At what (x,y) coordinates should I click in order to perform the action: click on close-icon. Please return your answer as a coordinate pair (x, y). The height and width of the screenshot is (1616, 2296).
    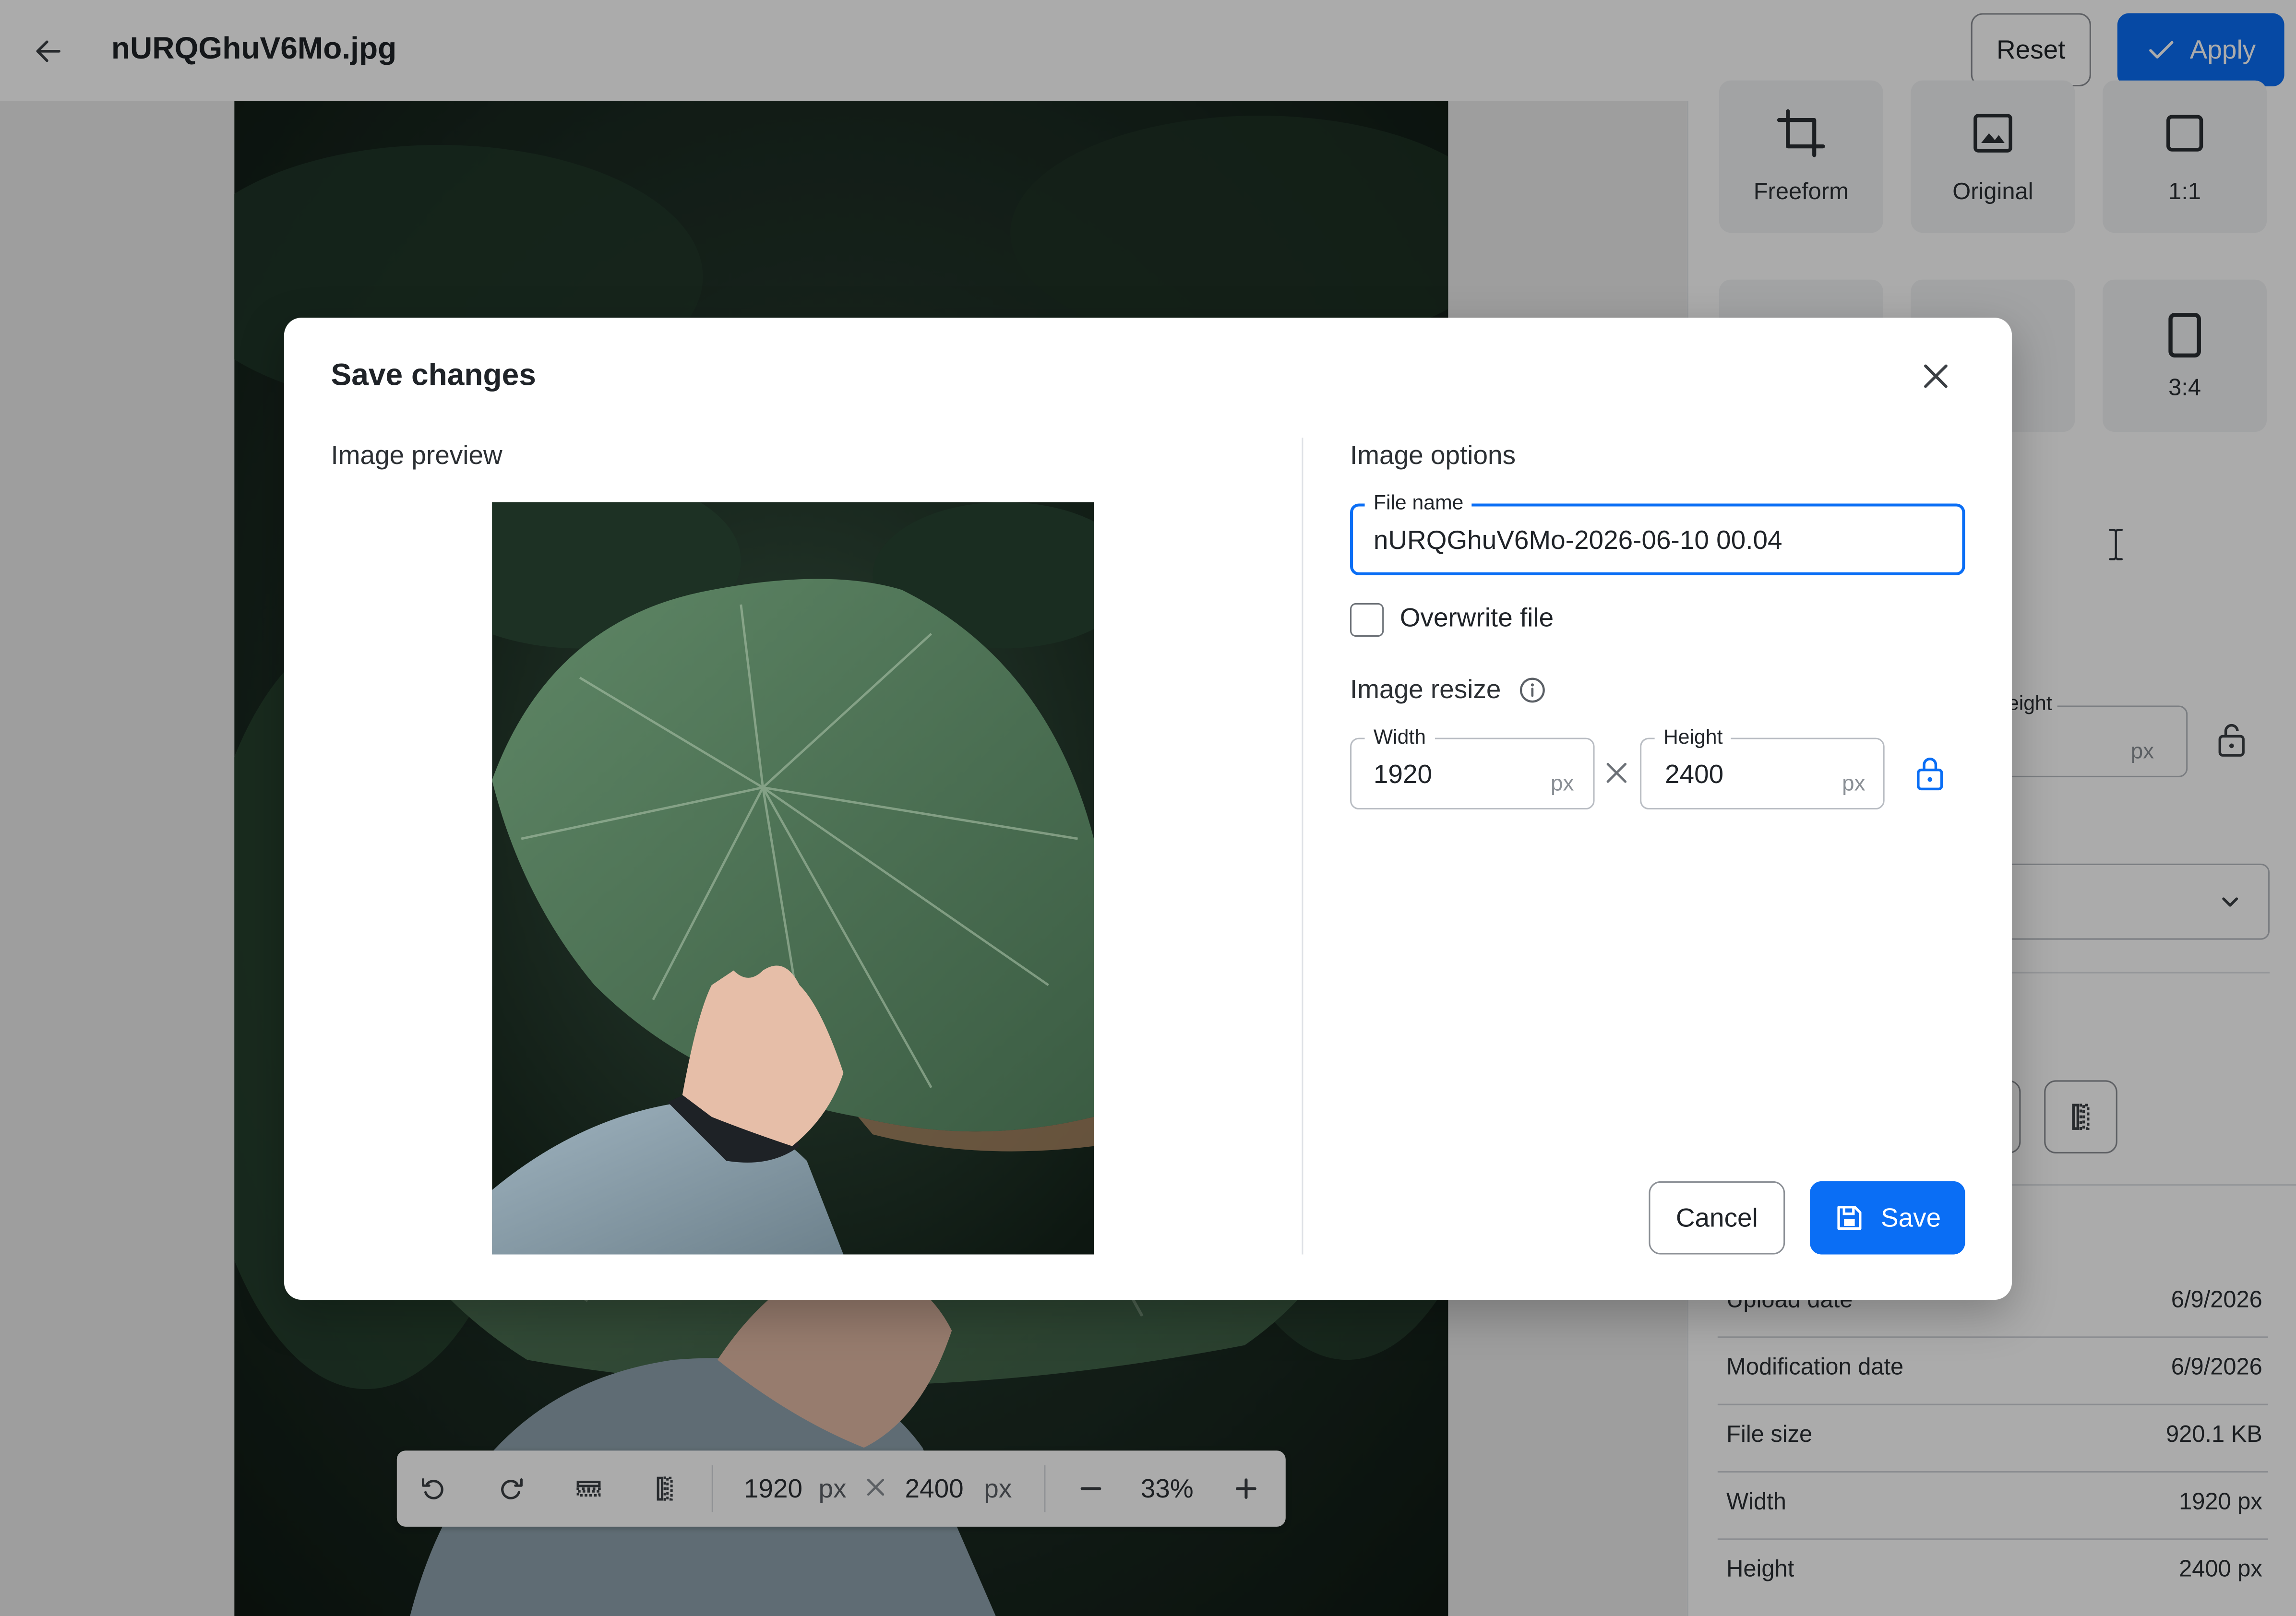
    Looking at the image, I should click on (1936, 376).